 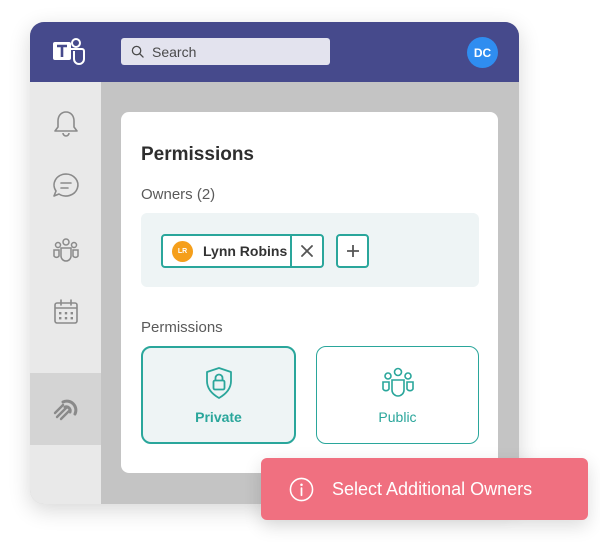 I want to click on search-bar, so click(x=225, y=51).